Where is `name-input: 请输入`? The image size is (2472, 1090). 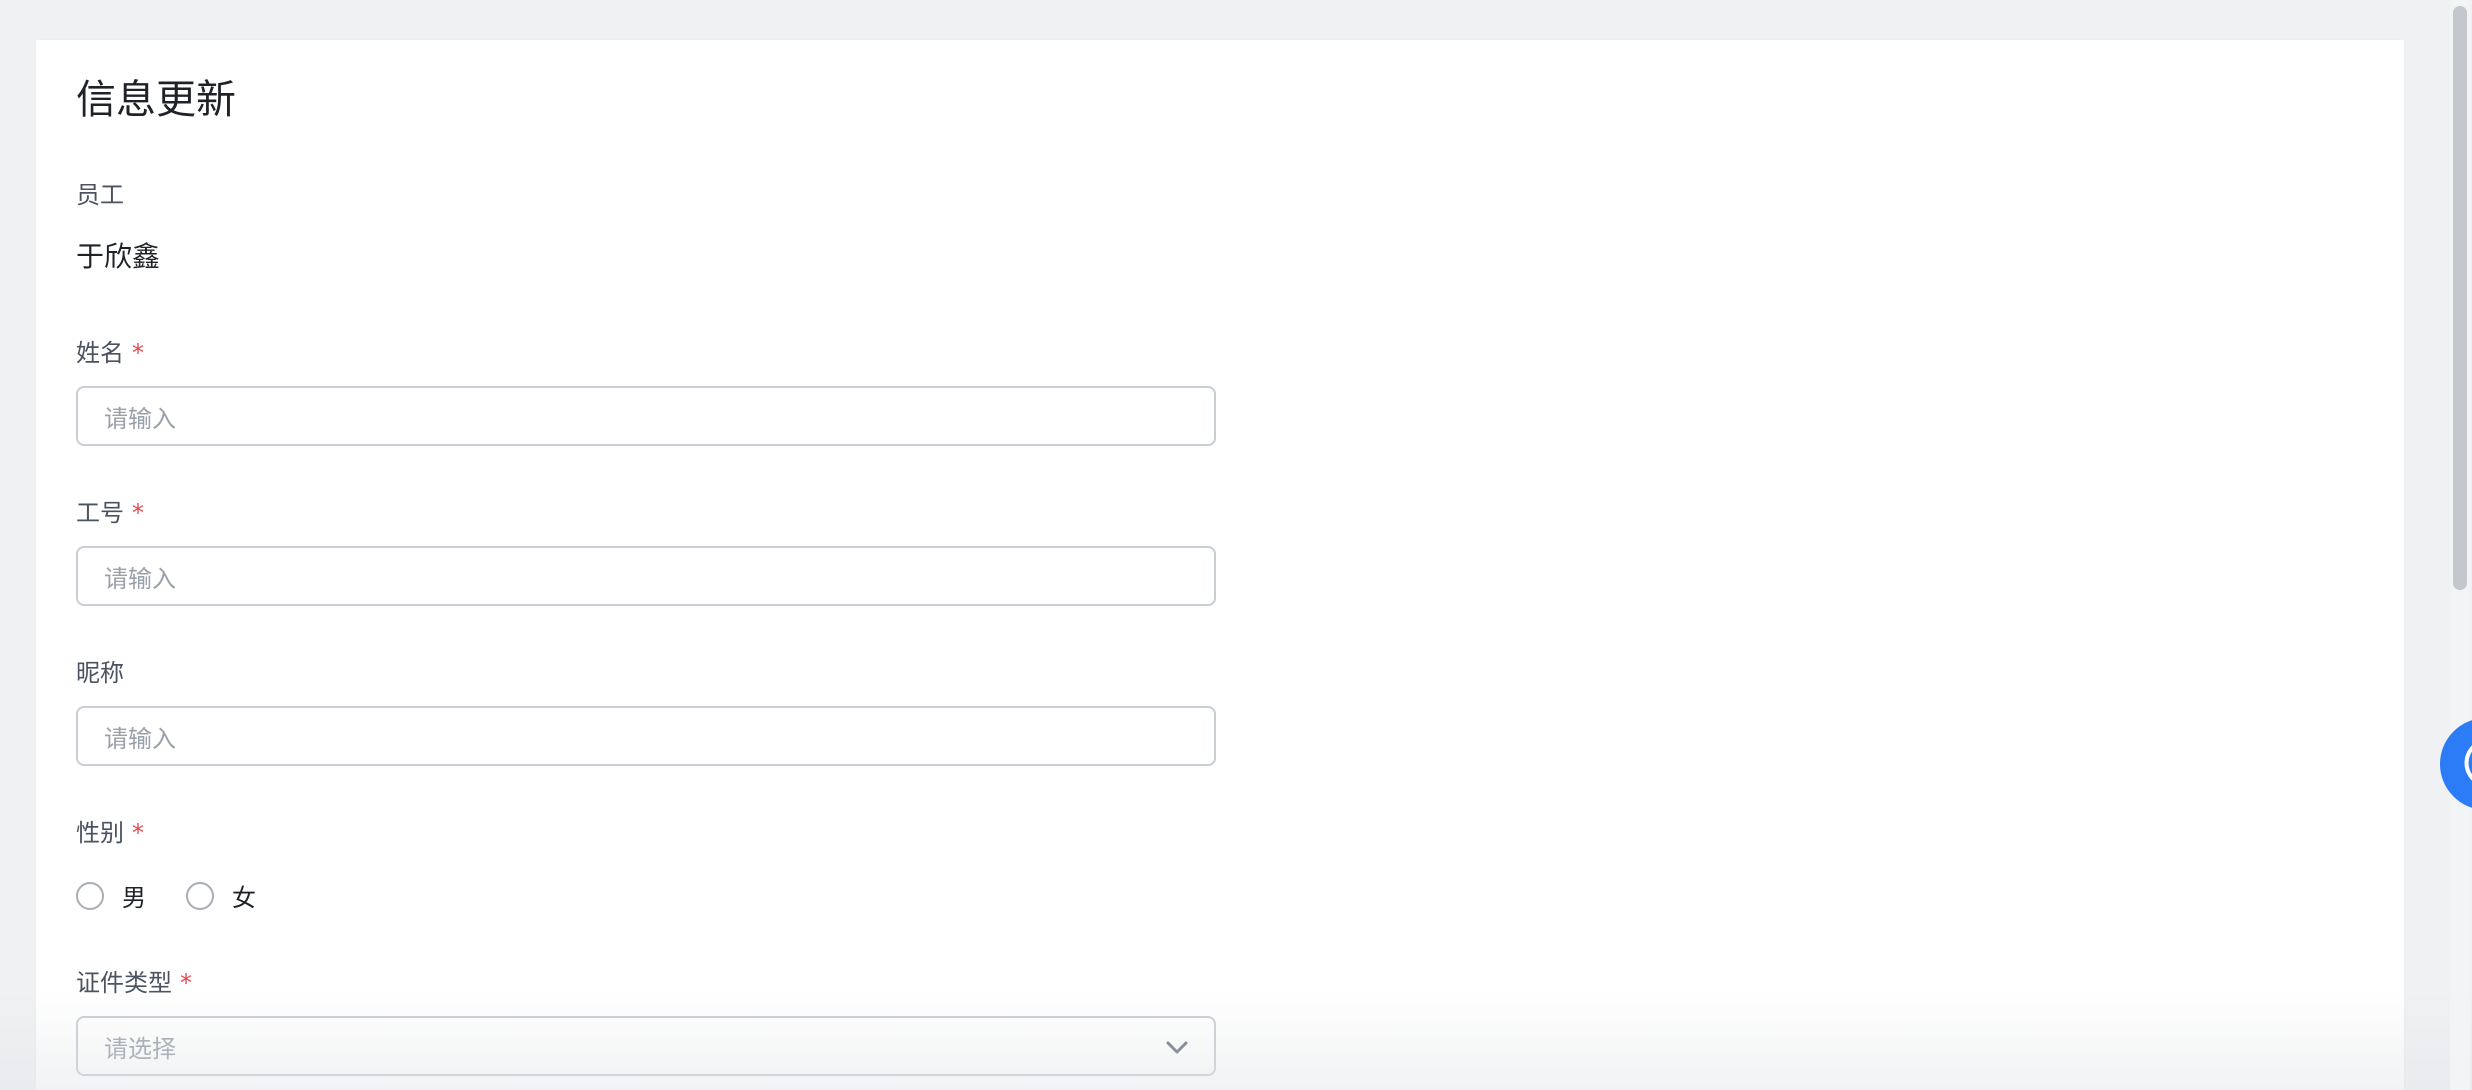 name-input: 请输入 is located at coordinates (646, 416).